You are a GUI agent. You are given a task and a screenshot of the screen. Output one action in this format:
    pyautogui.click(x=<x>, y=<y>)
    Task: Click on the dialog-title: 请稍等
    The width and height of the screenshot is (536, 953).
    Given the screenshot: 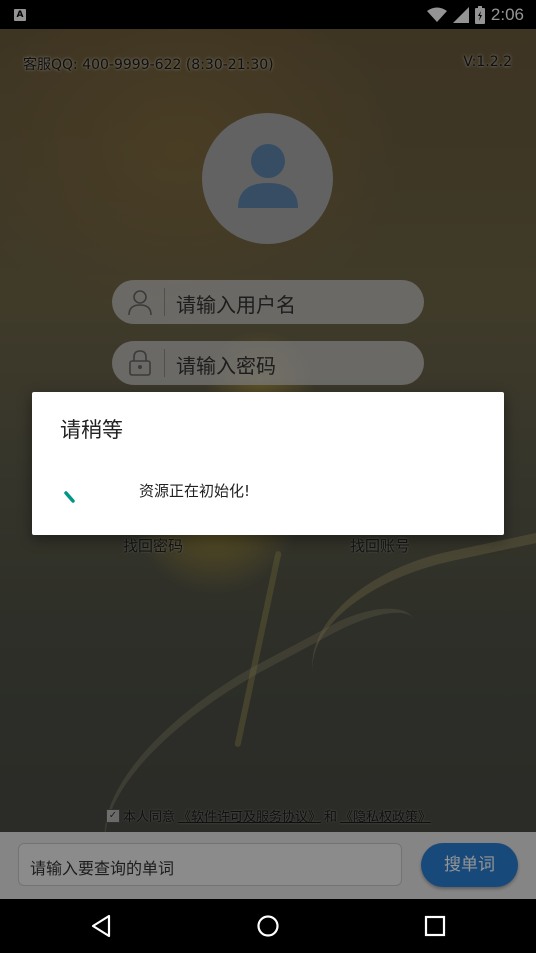 What is the action you would take?
    pyautogui.click(x=91, y=430)
    